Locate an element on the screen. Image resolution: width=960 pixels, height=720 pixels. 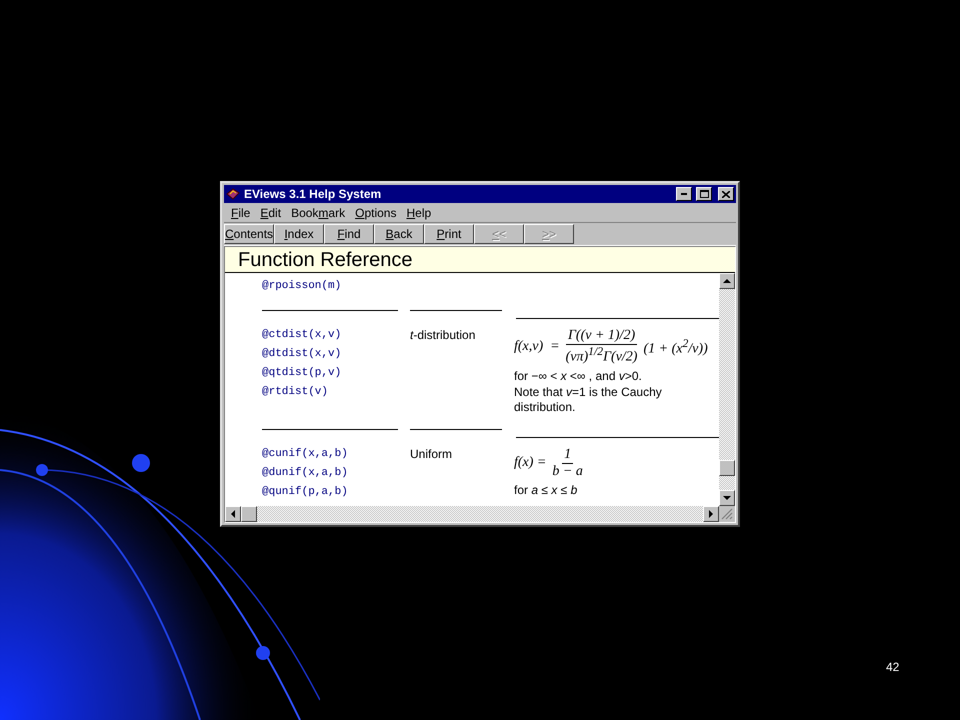
menu-item: Edit is located at coordinates (270, 213).